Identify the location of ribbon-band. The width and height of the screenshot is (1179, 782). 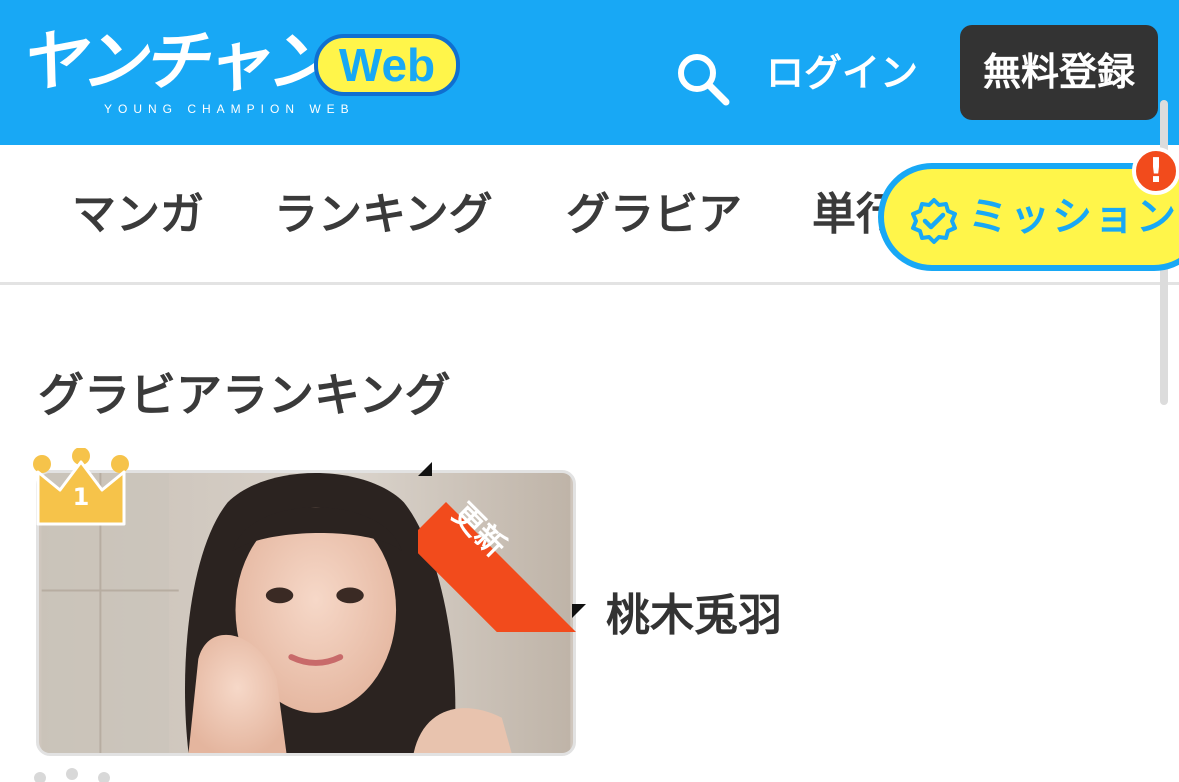
(502, 567).